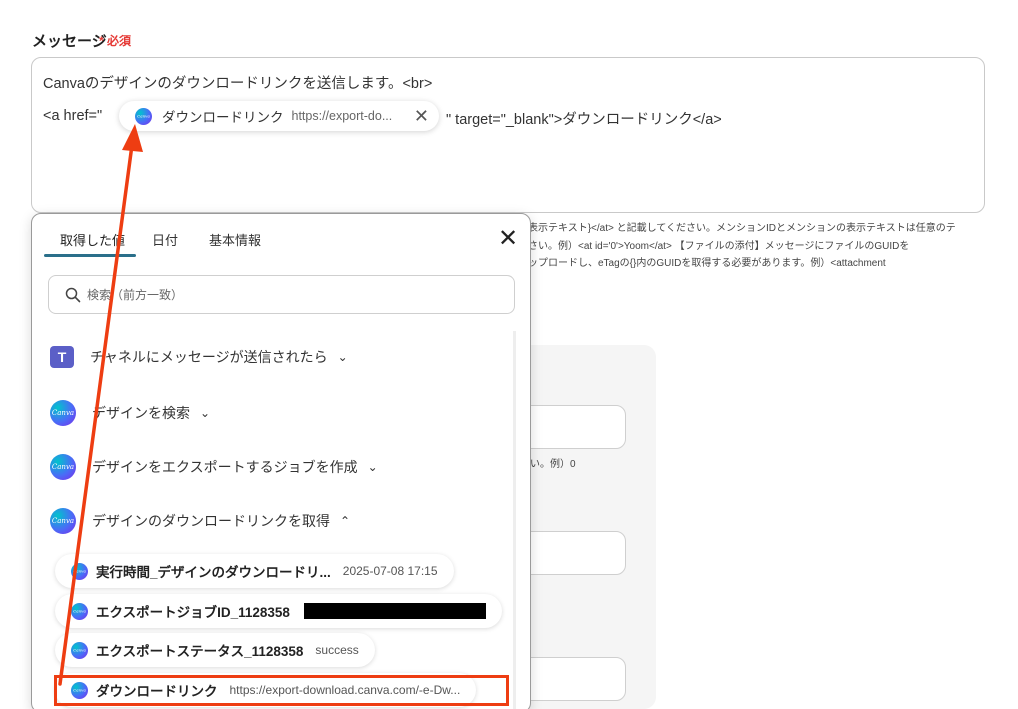 The width and height of the screenshot is (1018, 709). What do you see at coordinates (394, 611) in the screenshot?
I see `redacted-value` at bounding box center [394, 611].